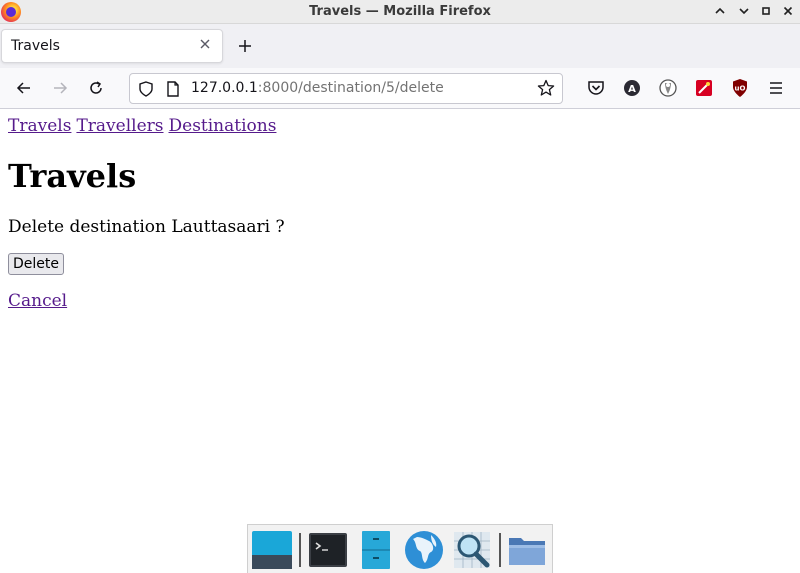 Image resolution: width=800 pixels, height=573 pixels. Describe the element at coordinates (350, 88) in the screenshot. I see `url-path: :8000/destination/5/delete` at that location.